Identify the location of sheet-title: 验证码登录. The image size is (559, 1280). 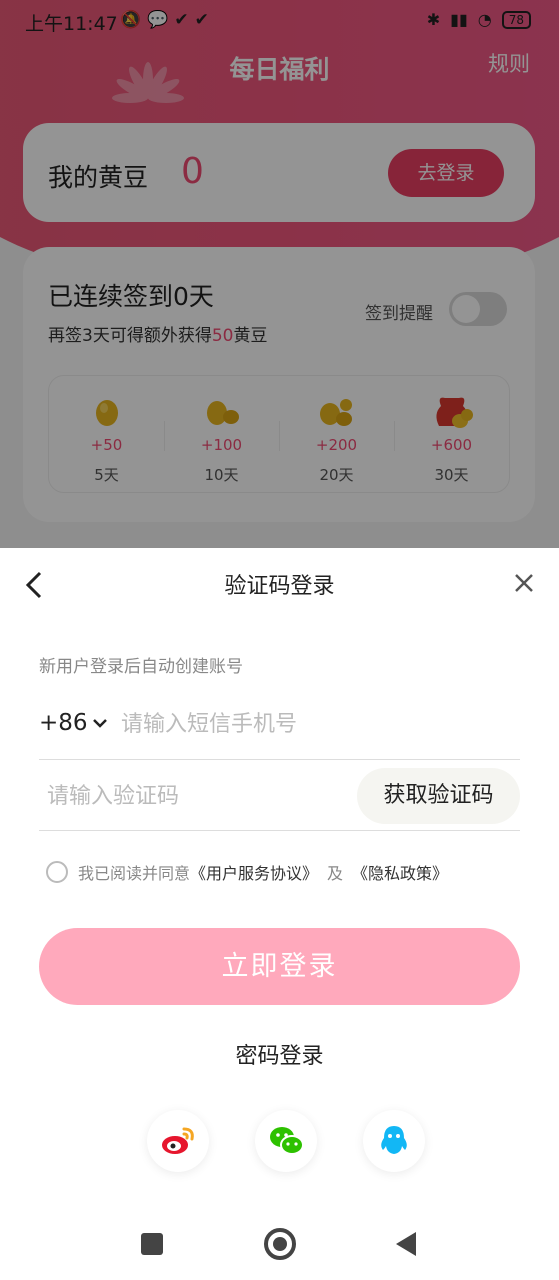
(279, 586).